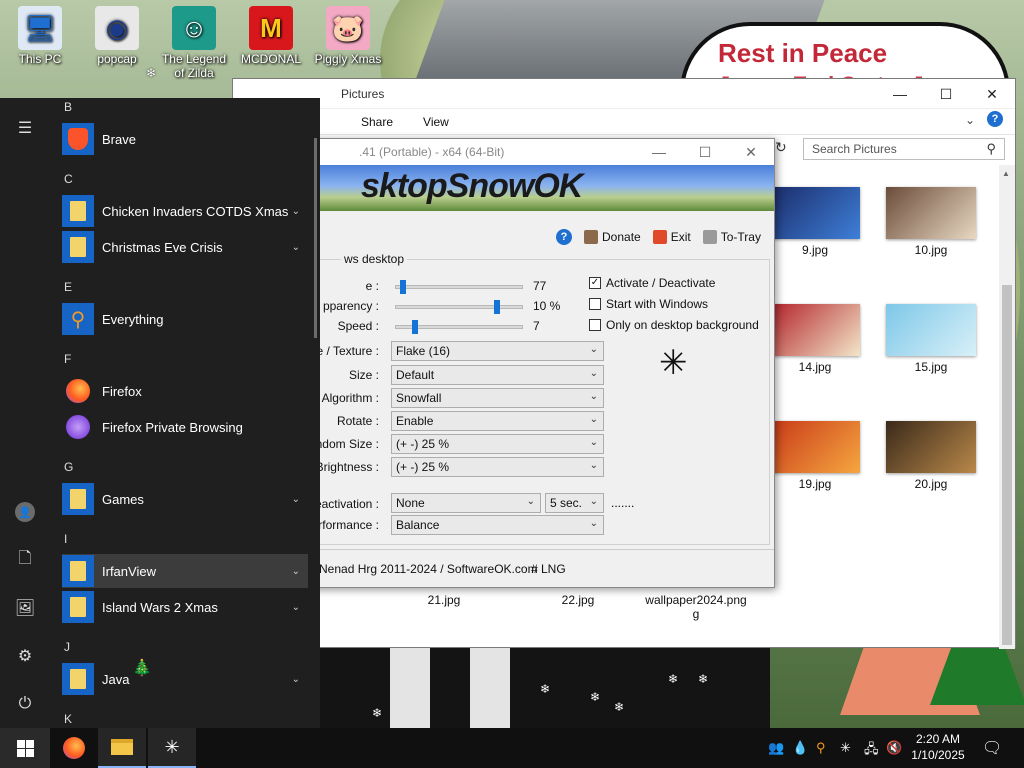 This screenshot has width=1024, height=768. What do you see at coordinates (25, 656) in the screenshot?
I see `settings-gear-icon: ⚙` at bounding box center [25, 656].